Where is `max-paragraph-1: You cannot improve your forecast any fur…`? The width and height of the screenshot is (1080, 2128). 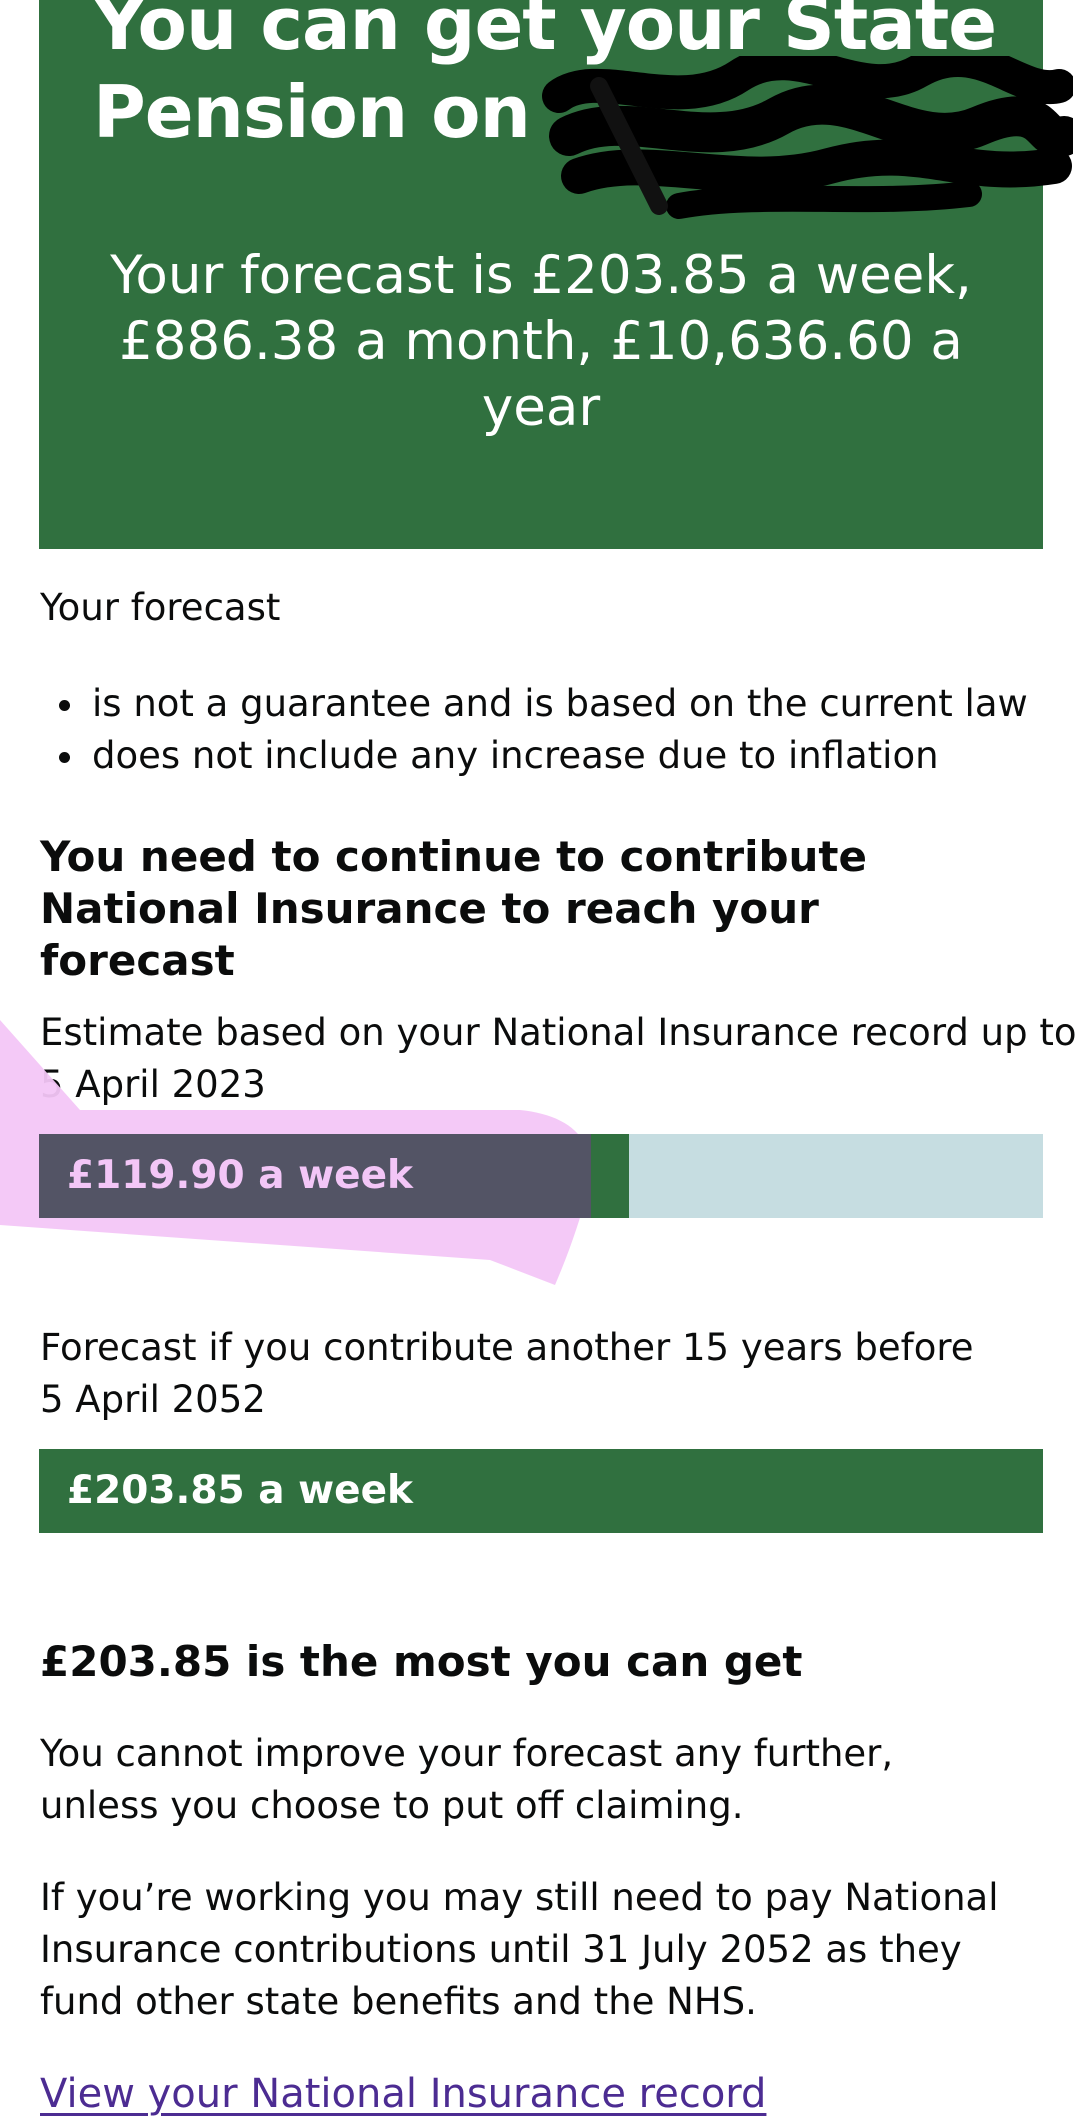 max-paragraph-1: You cannot improve your forecast any fur… is located at coordinates (467, 1779).